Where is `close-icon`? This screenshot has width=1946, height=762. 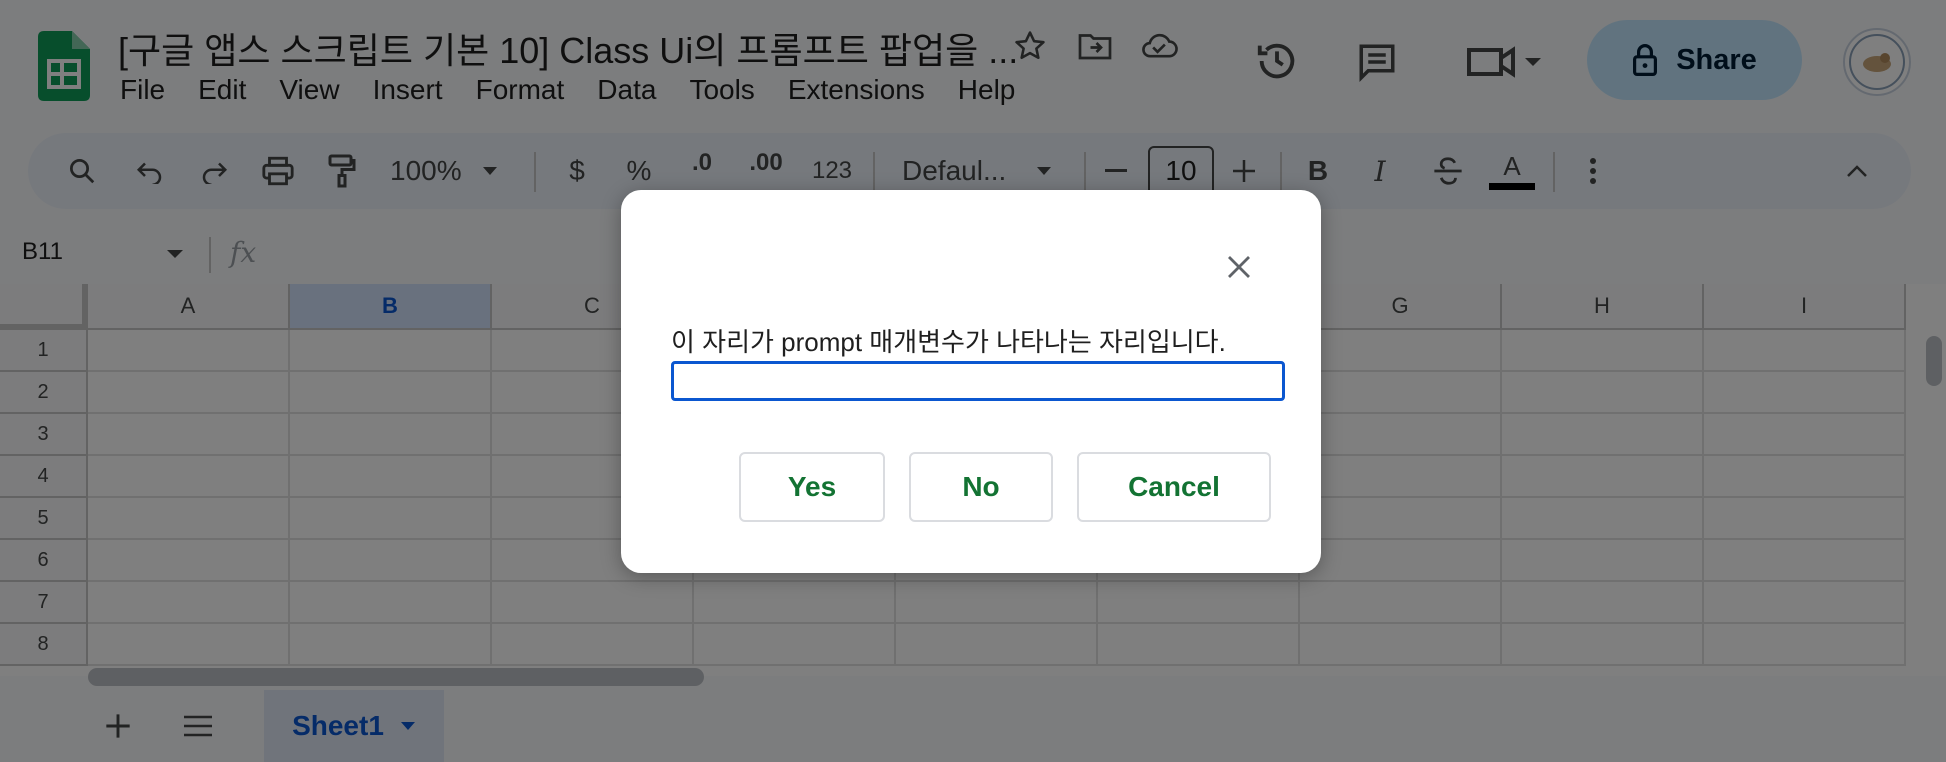 close-icon is located at coordinates (1239, 267).